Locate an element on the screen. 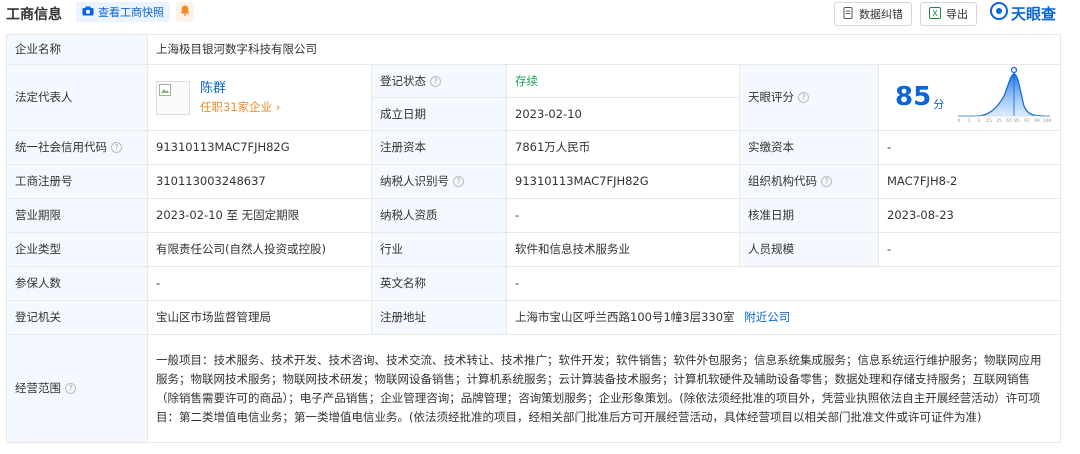  credit-code-value: 91310113MAC7FJH82G is located at coordinates (259, 147).